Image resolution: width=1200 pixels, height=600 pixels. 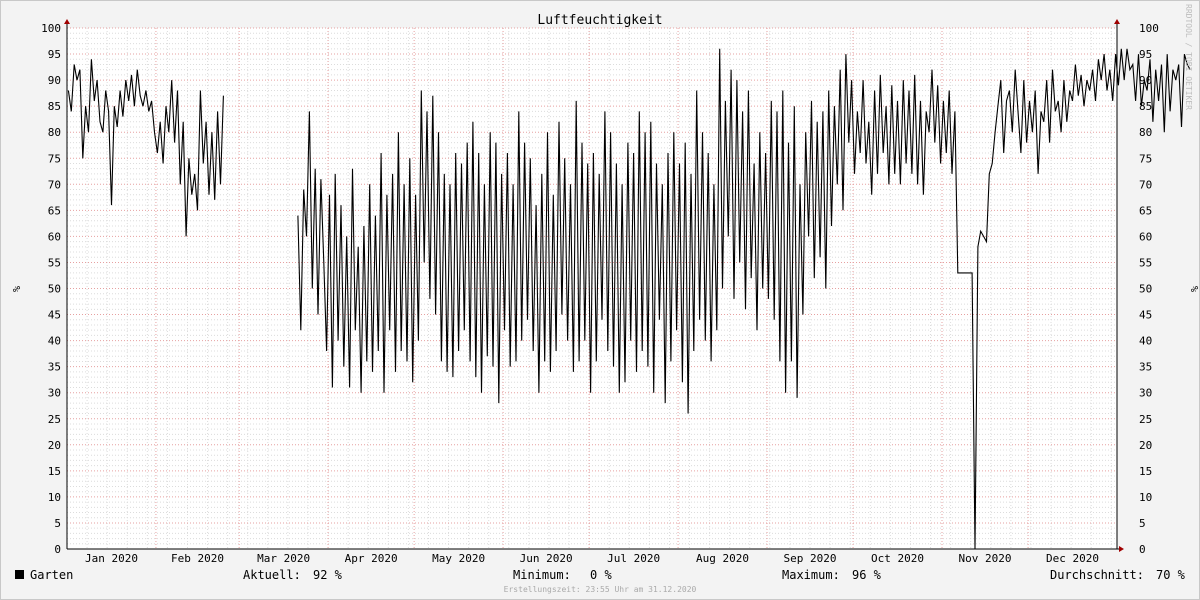 I want to click on y-tick-label-left: 90, so click(x=54, y=80).